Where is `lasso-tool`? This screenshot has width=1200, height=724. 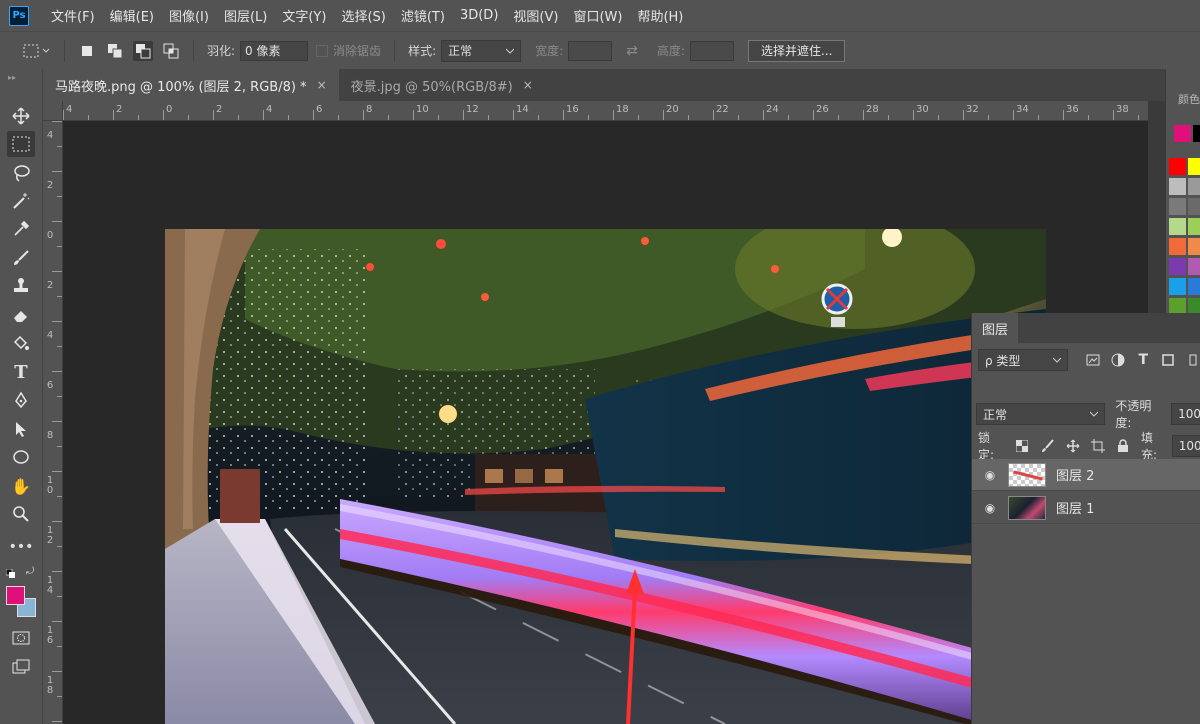
lasso-tool is located at coordinates (21, 173).